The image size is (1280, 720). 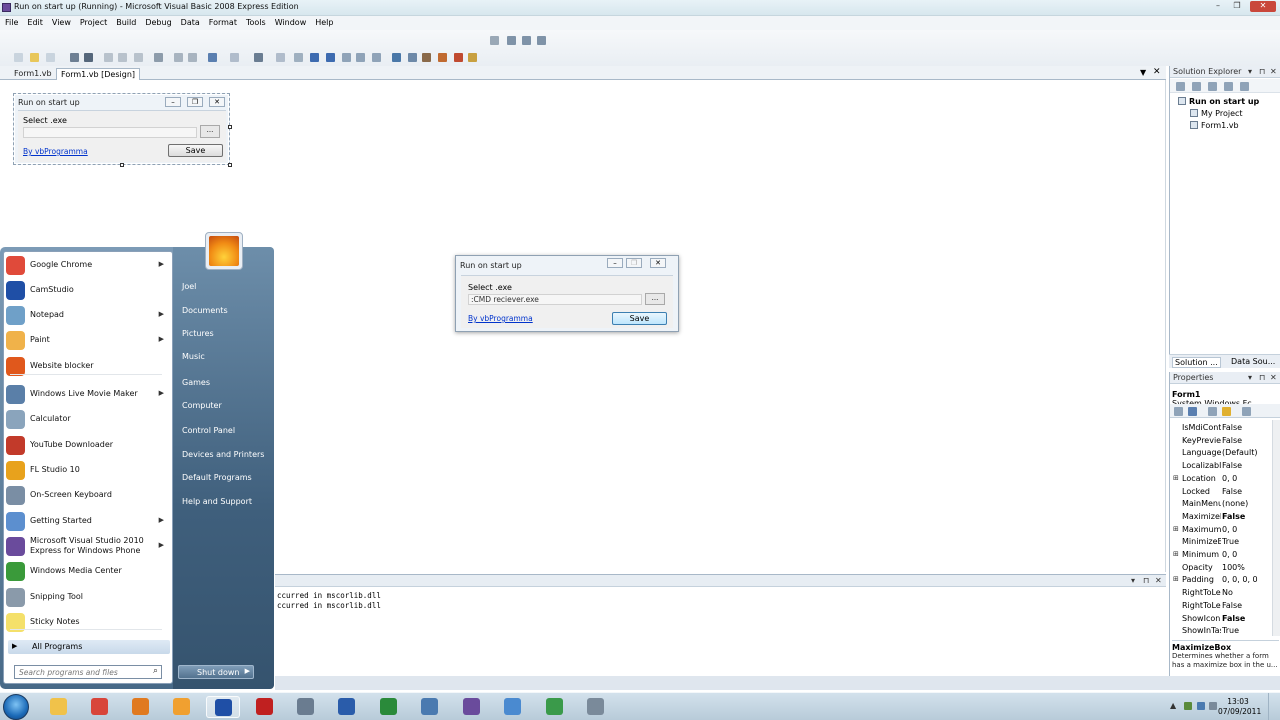 I want to click on view-code-icon, so click(x=1228, y=86).